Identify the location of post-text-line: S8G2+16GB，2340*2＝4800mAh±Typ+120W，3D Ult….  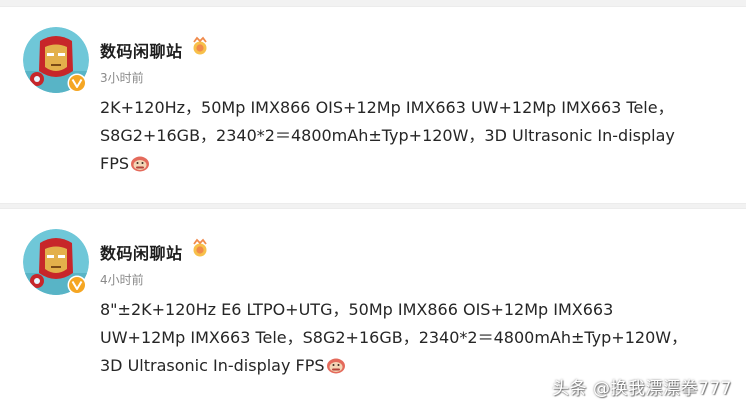
(387, 135).